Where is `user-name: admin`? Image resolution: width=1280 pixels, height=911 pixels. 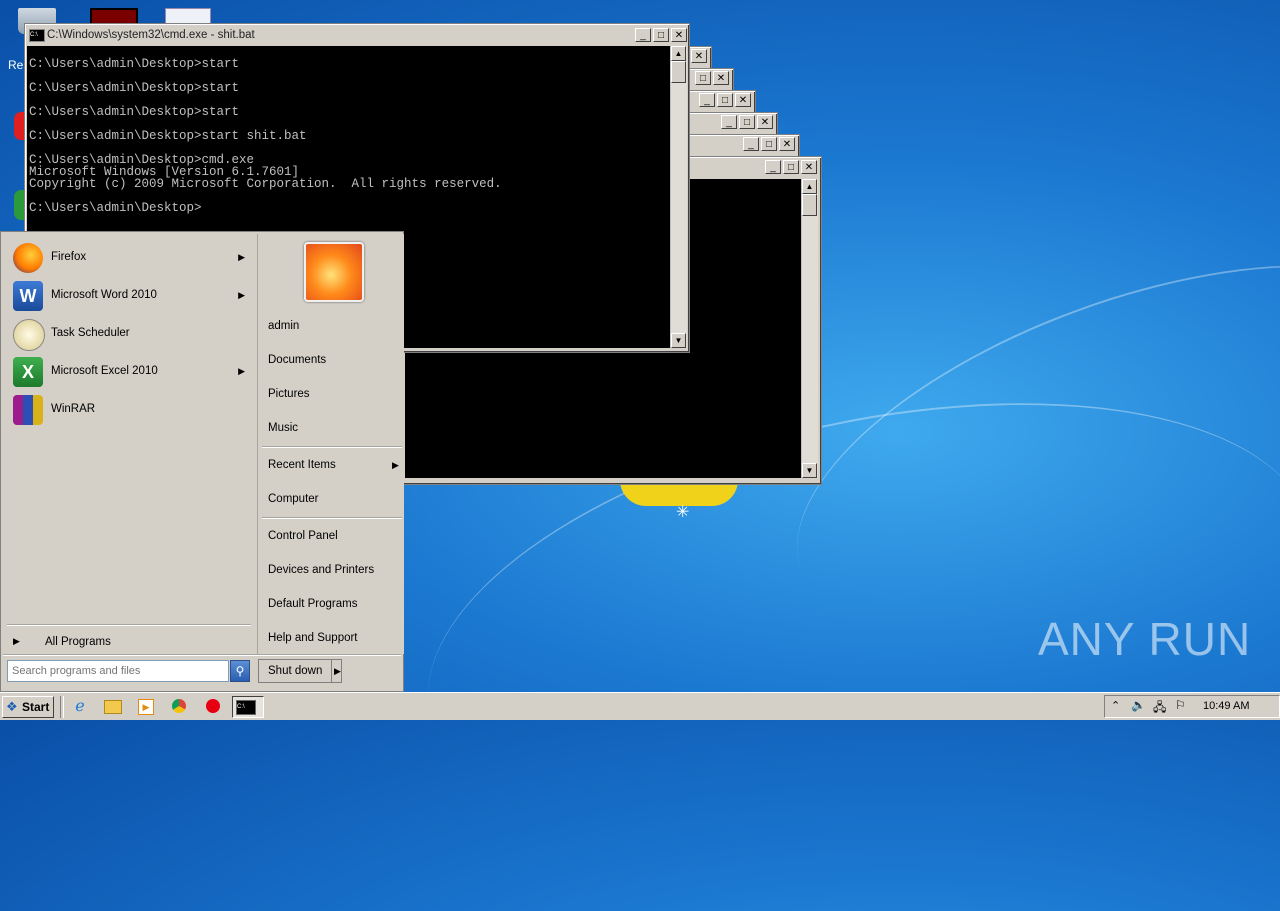 user-name: admin is located at coordinates (283, 326).